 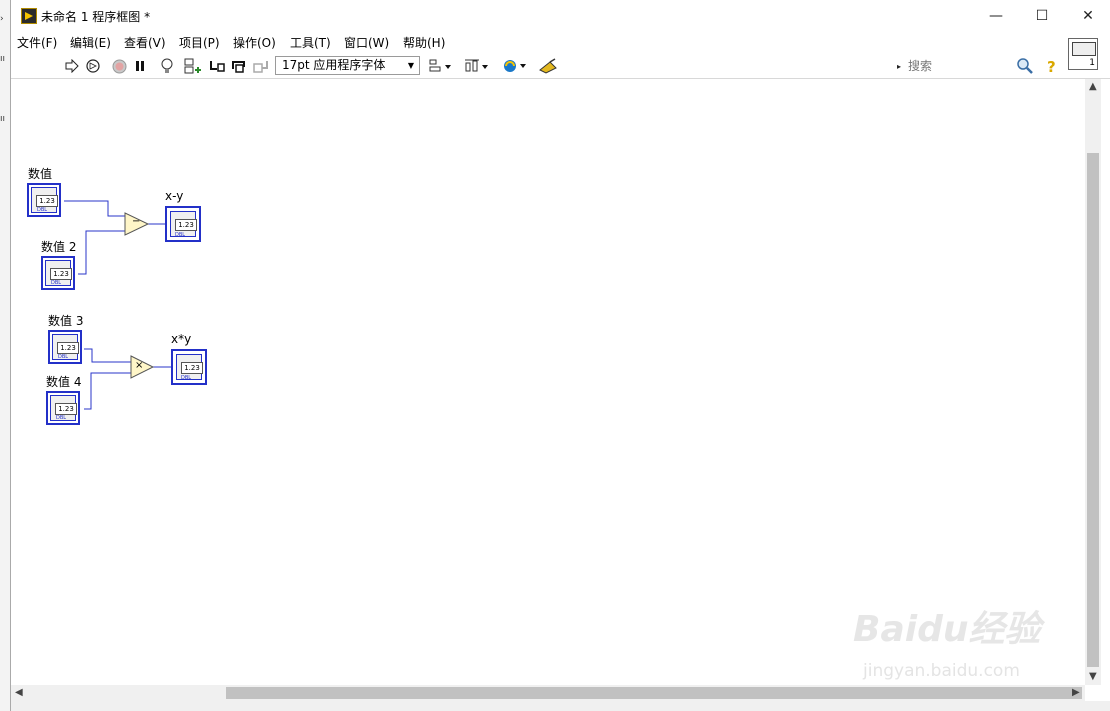 I want to click on run-arrow-icon, so click(x=72, y=66).